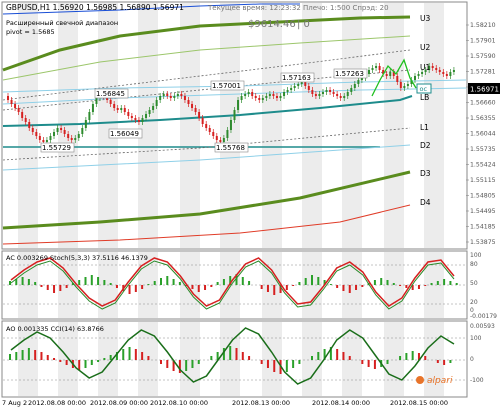 Image resolution: width=500 pixels, height=412 pixels. What do you see at coordinates (303, 24) in the screenshot?
I see `equity-suffix: | 0` at bounding box center [303, 24].